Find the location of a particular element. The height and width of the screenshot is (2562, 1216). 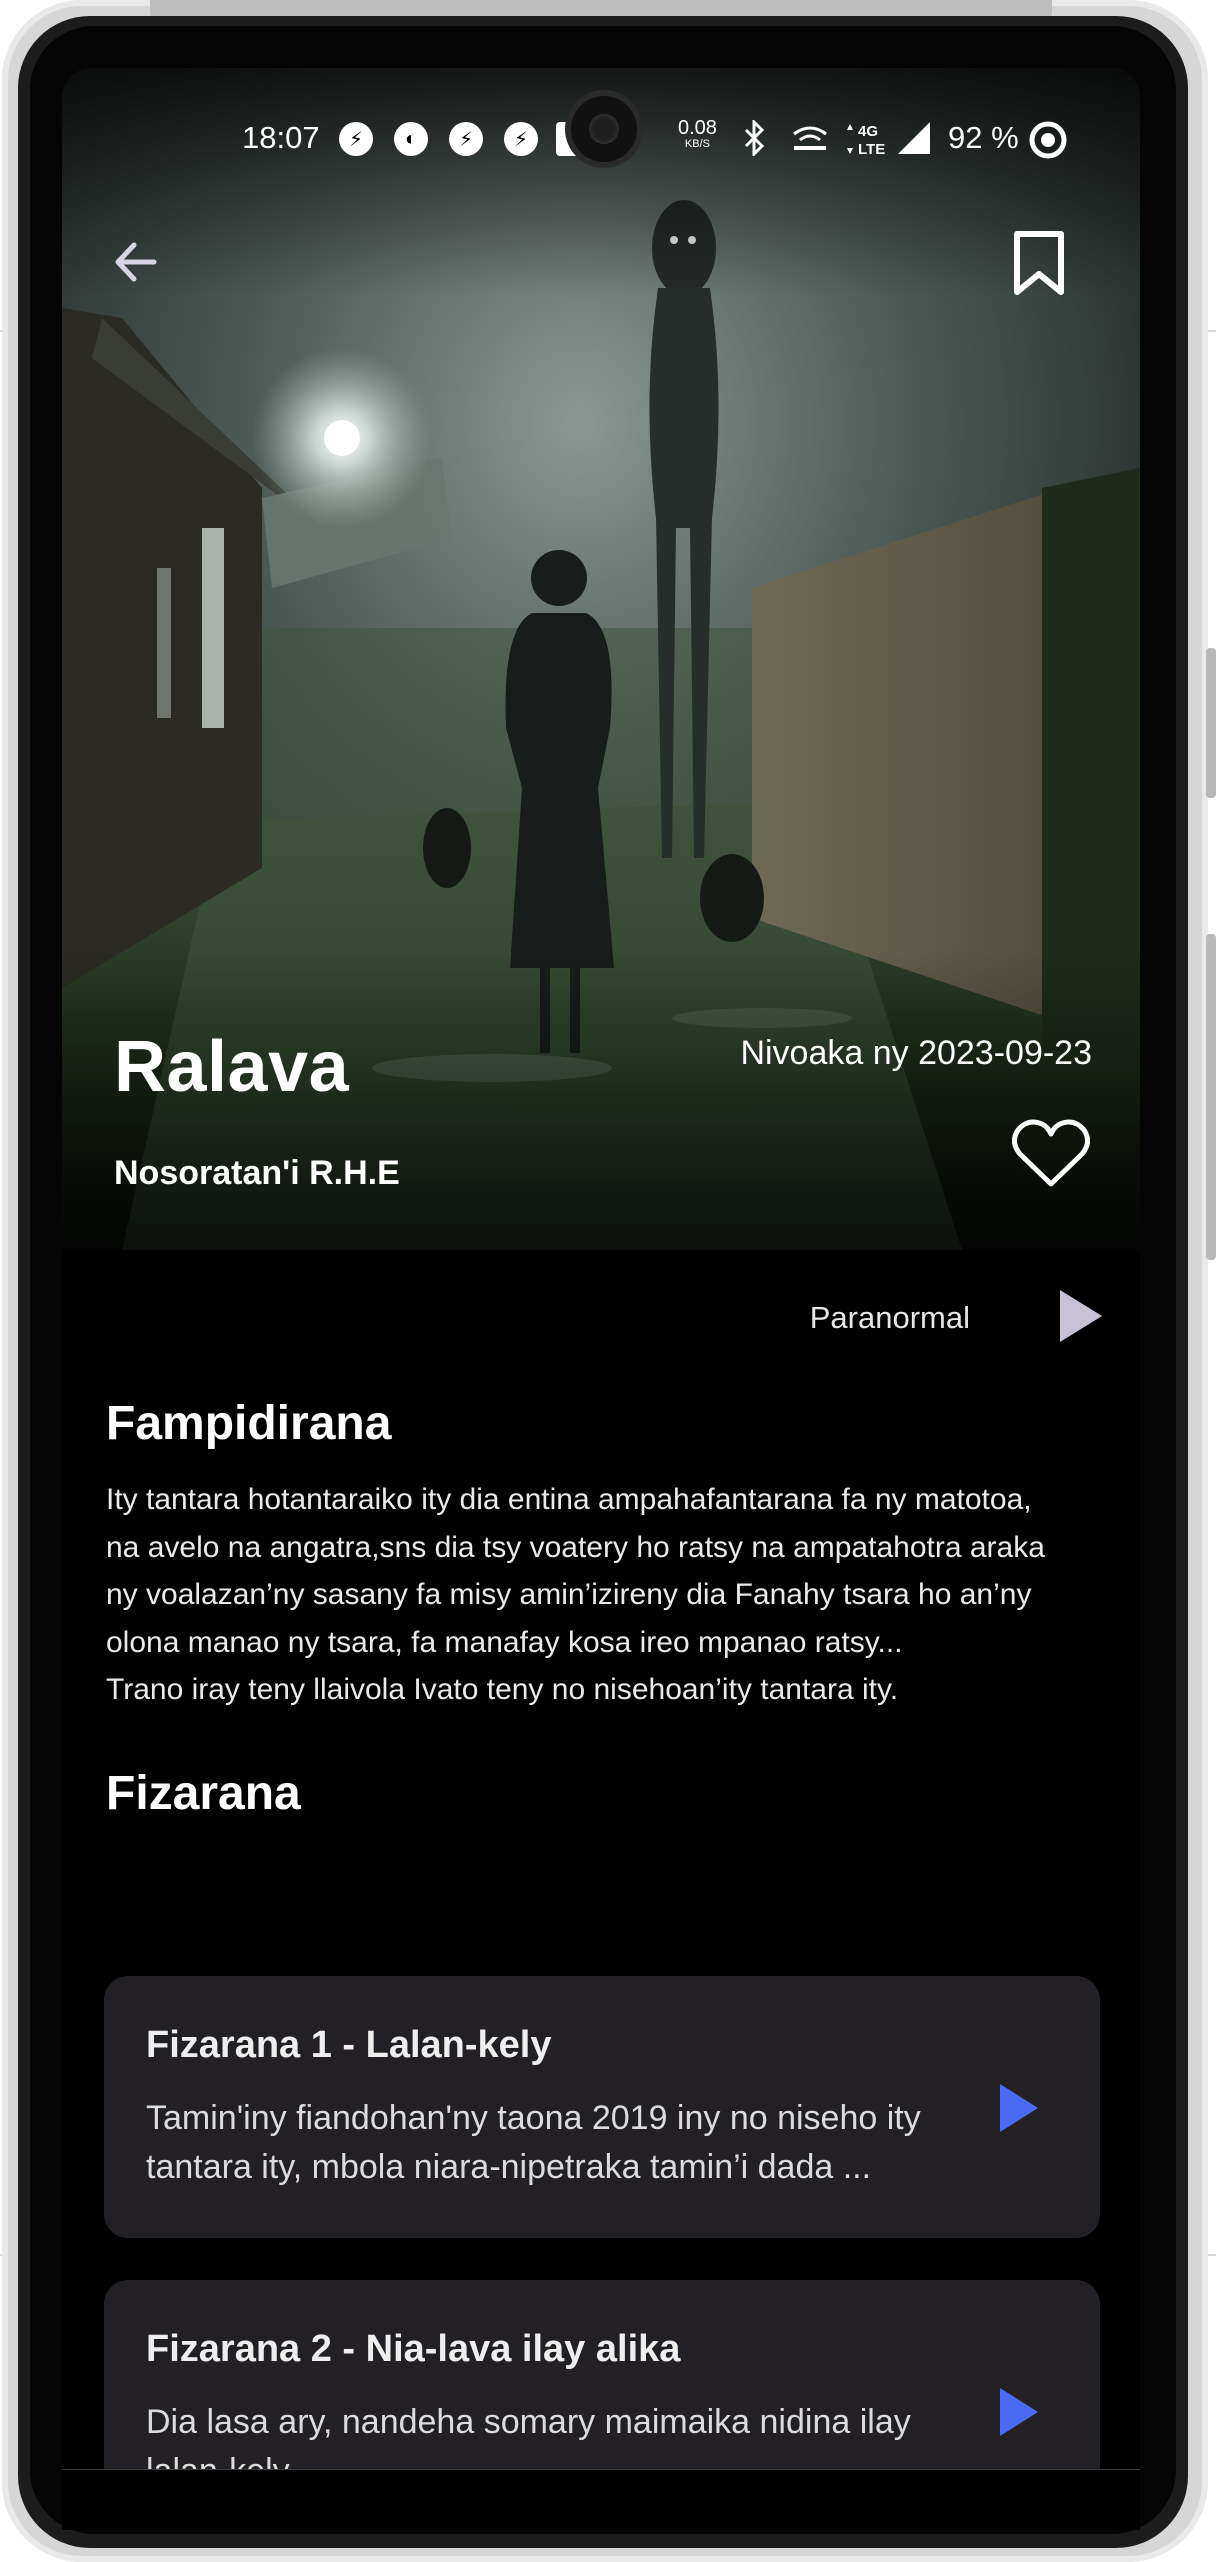

svg-text: LTE is located at coordinates (871, 148).